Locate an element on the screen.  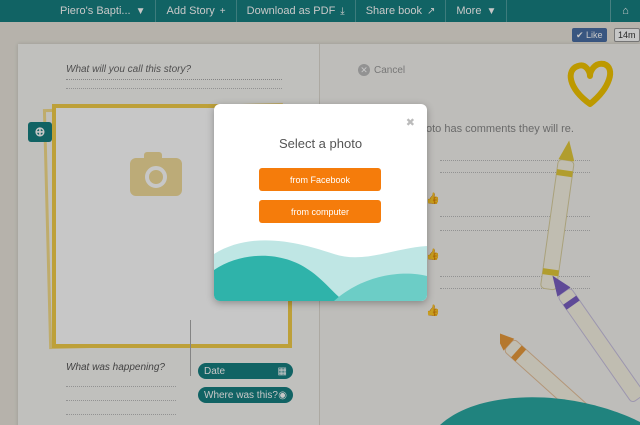
from-computer-button: from computer is located at coordinates (320, 211).